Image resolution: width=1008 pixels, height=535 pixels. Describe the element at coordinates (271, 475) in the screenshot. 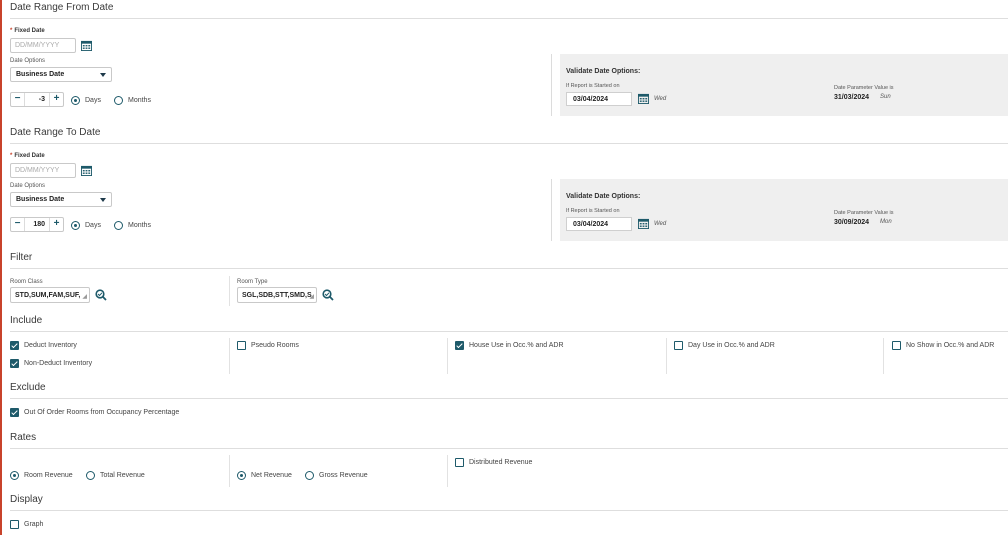

I see `radio-label: Net Revenue` at that location.